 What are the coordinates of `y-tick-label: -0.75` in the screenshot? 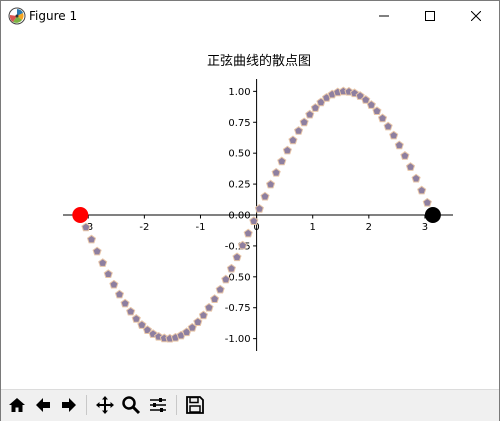 It's located at (238, 308).